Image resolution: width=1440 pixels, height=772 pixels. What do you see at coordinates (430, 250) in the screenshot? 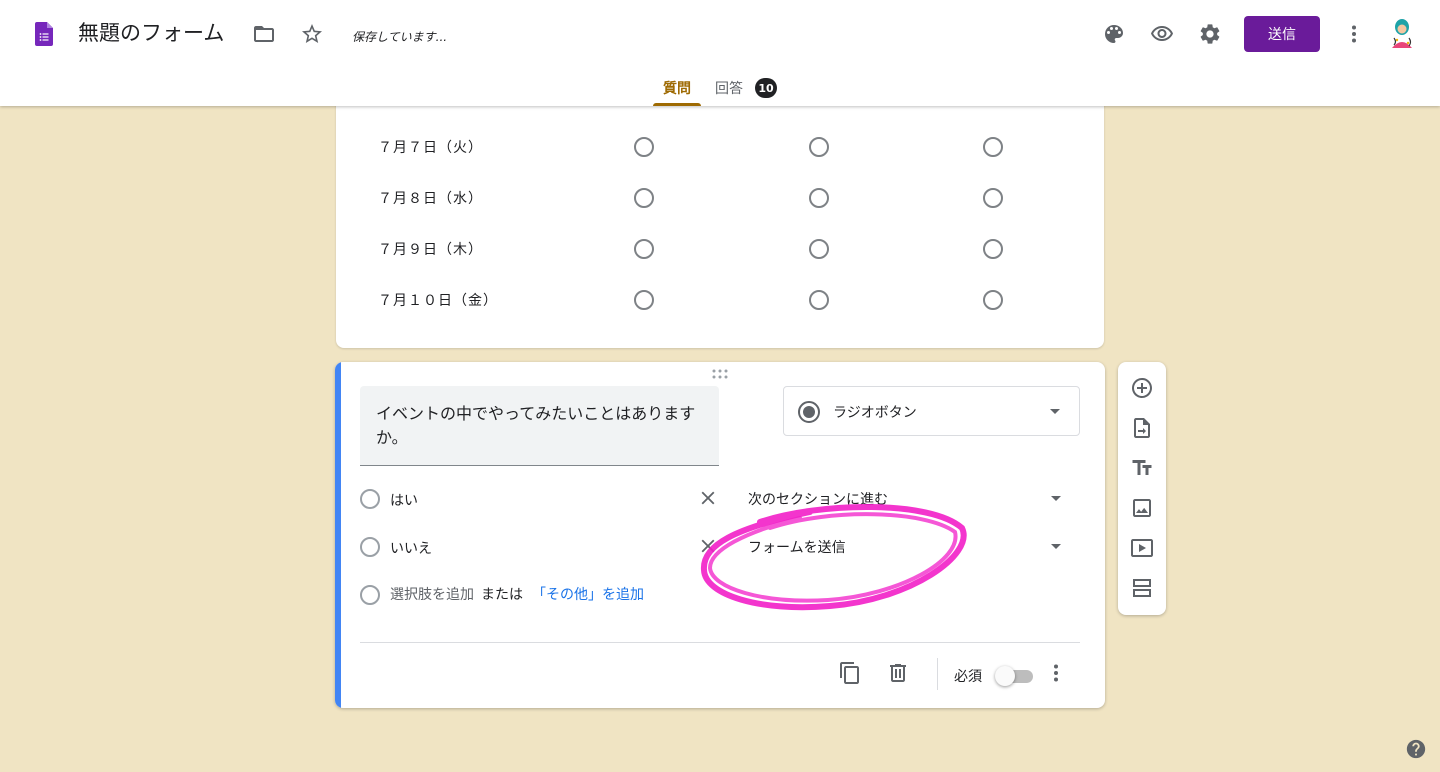
I see `grid-row-label: ７月９日（木）` at bounding box center [430, 250].